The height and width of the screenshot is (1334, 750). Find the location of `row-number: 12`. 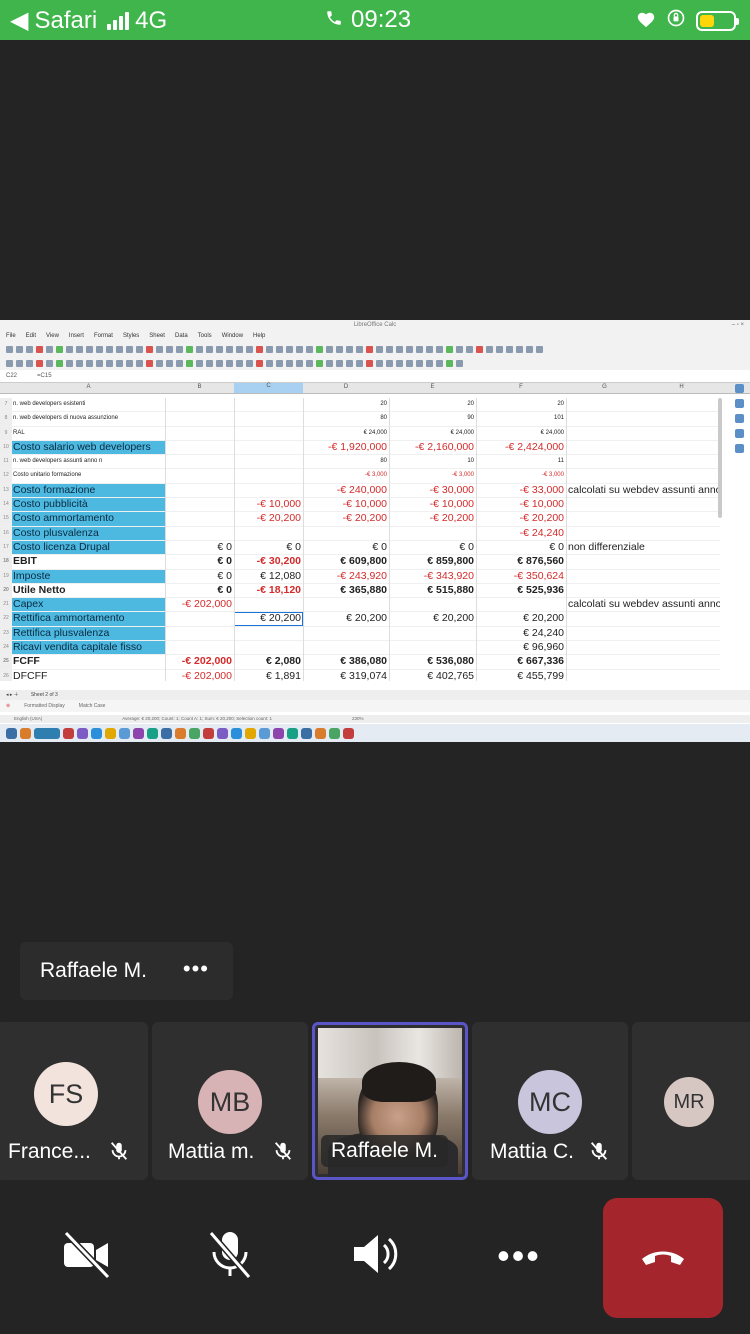

row-number: 12 is located at coordinates (6, 476).